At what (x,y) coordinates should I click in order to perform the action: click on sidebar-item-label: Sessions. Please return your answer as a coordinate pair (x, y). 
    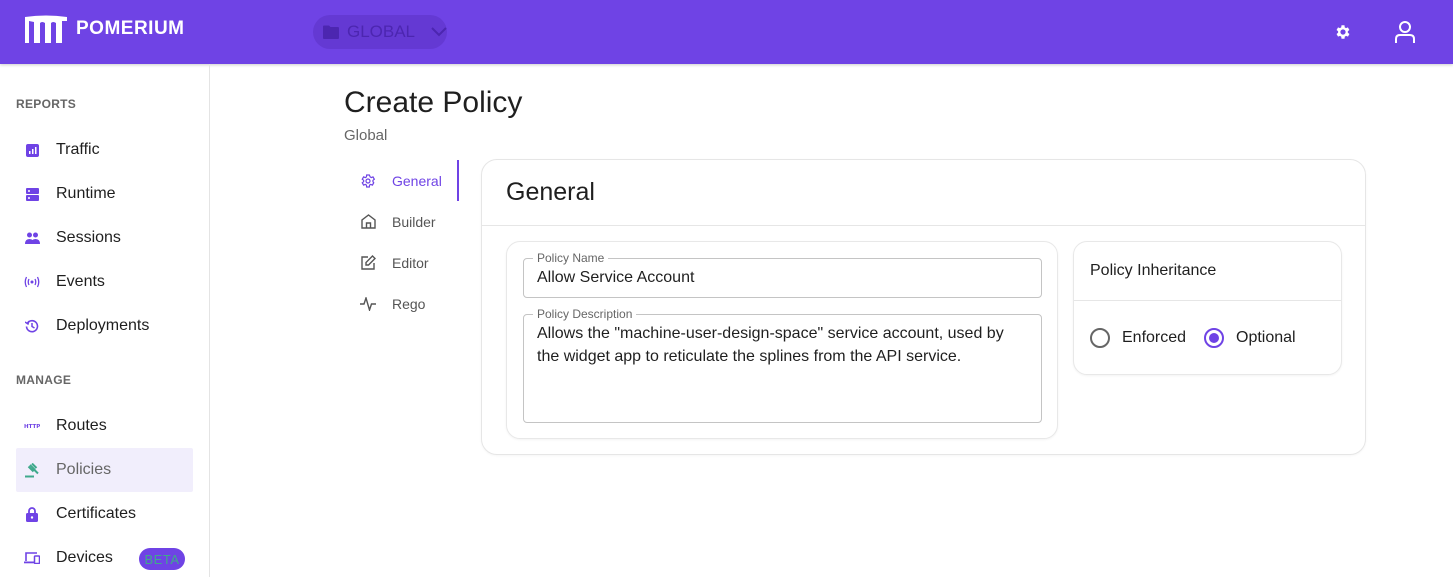
    Looking at the image, I should click on (88, 237).